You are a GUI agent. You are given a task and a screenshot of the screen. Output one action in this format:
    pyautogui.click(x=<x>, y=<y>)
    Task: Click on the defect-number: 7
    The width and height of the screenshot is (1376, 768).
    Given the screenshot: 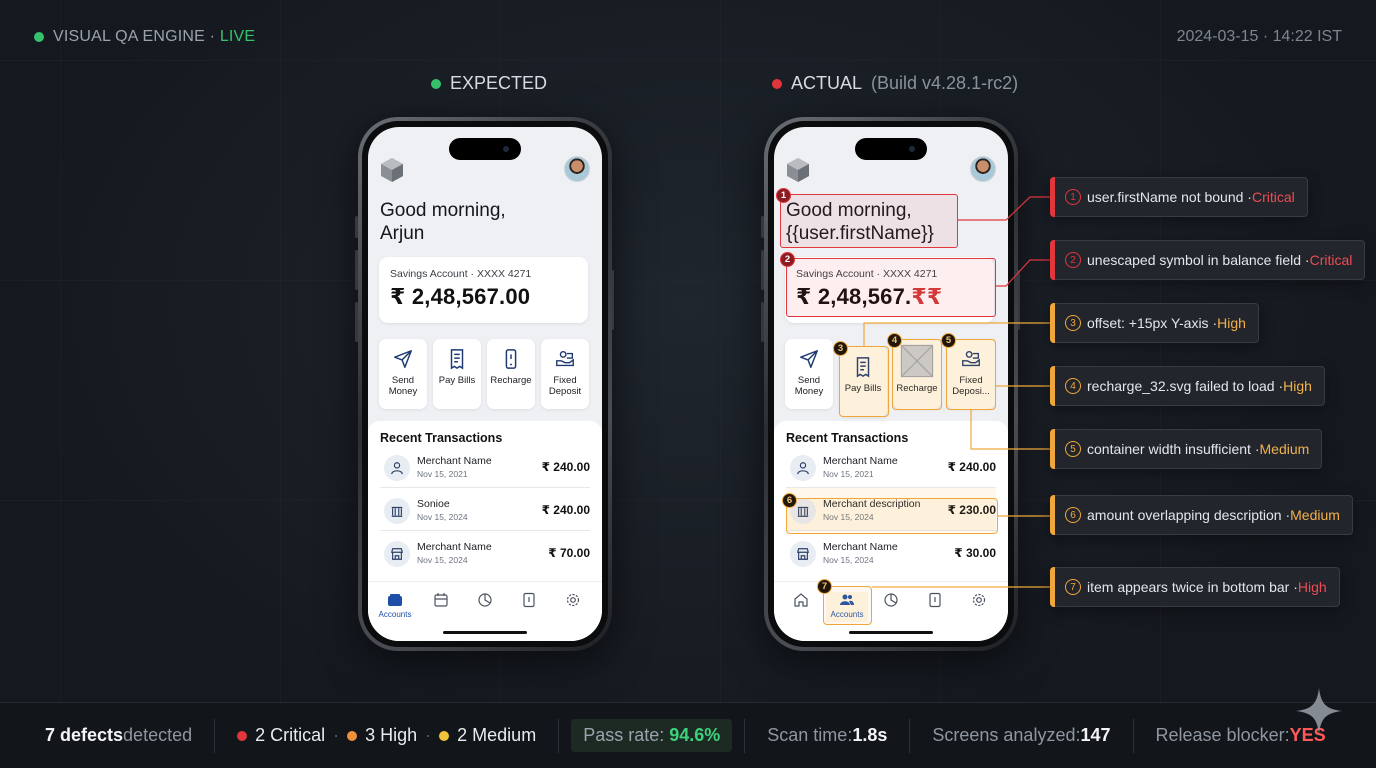 What is the action you would take?
    pyautogui.click(x=1073, y=587)
    